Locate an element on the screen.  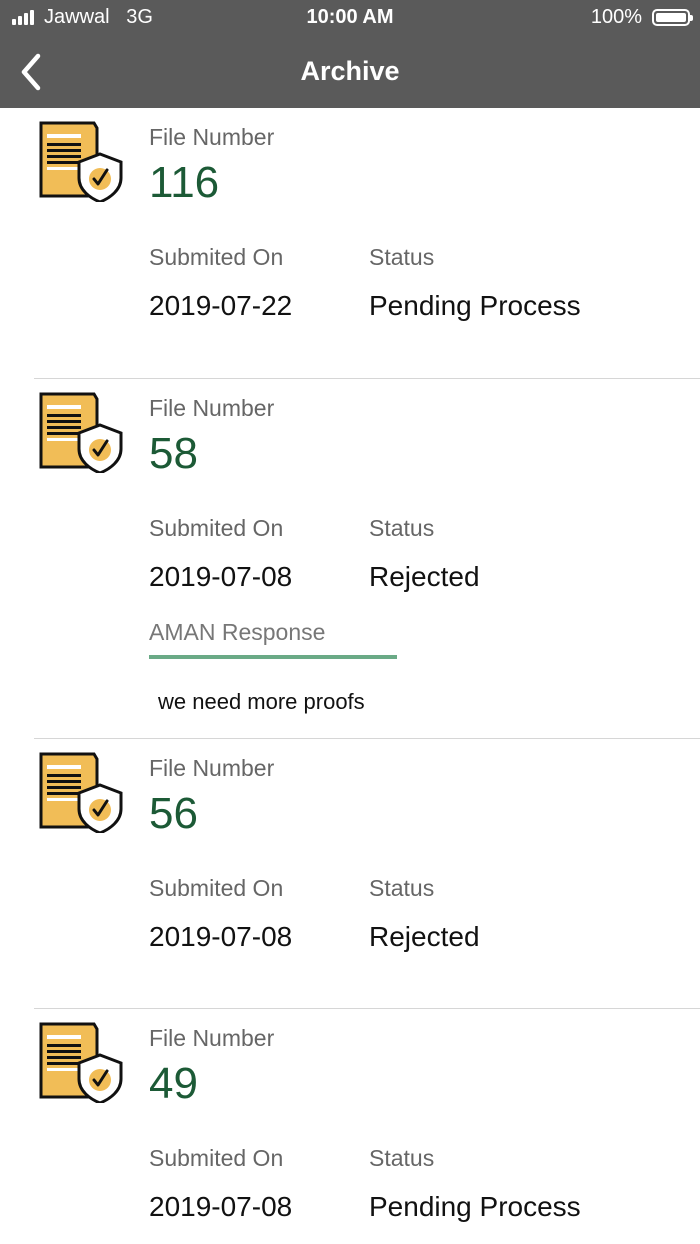
file-number-value: 49 is located at coordinates (173, 1083).